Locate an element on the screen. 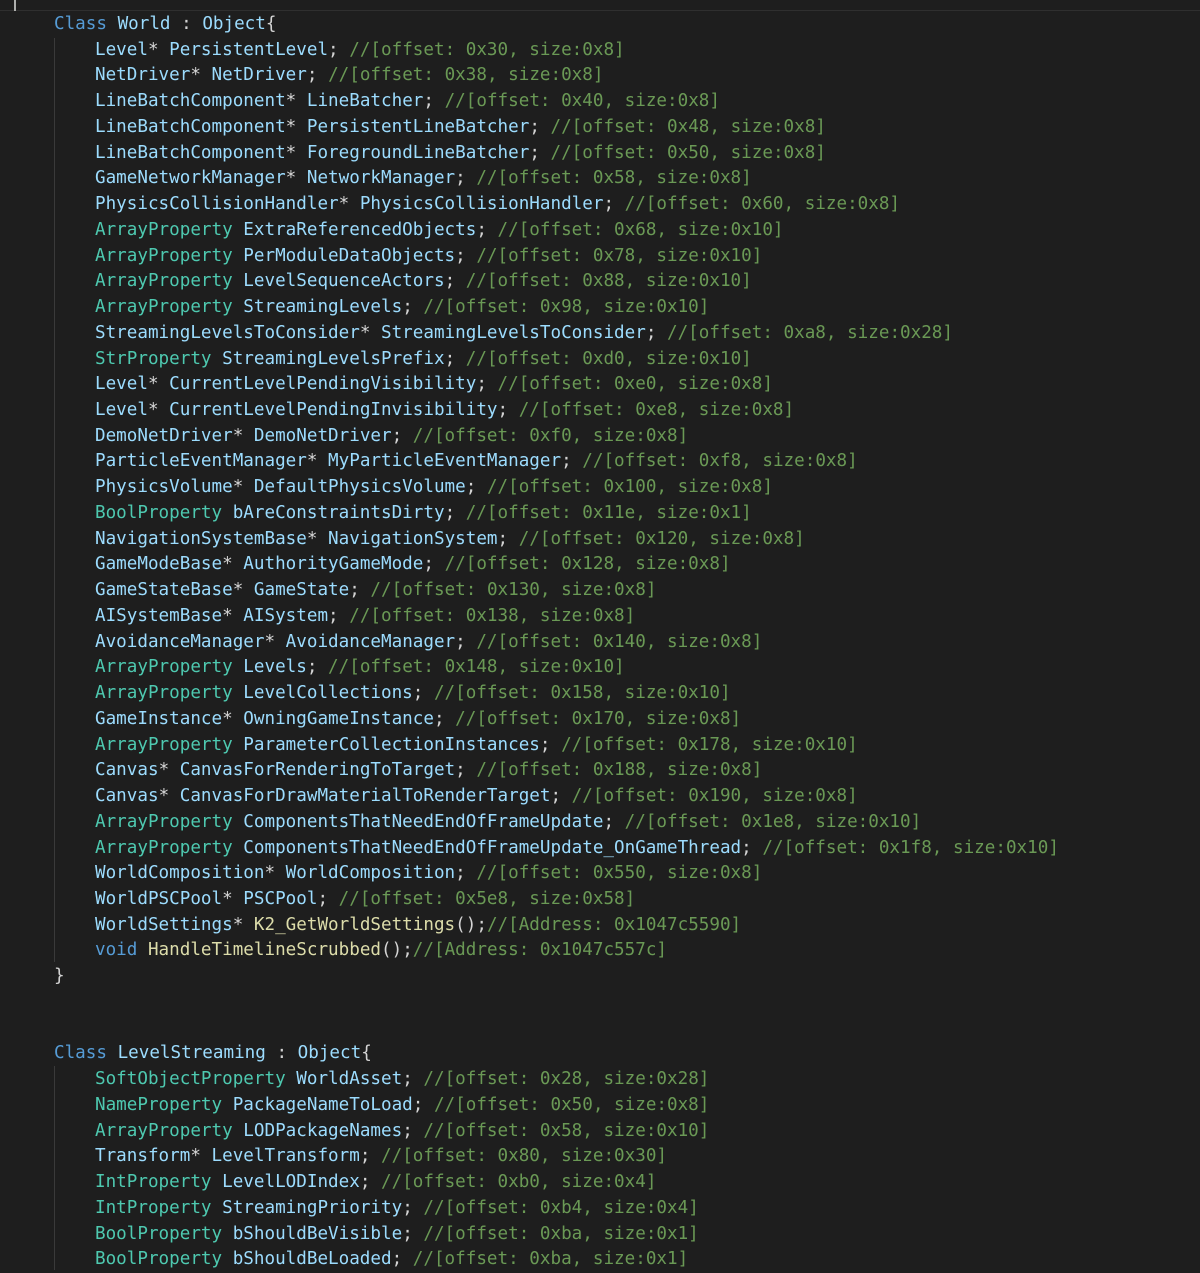 This screenshot has width=1200, height=1273. colon: : is located at coordinates (186, 24).